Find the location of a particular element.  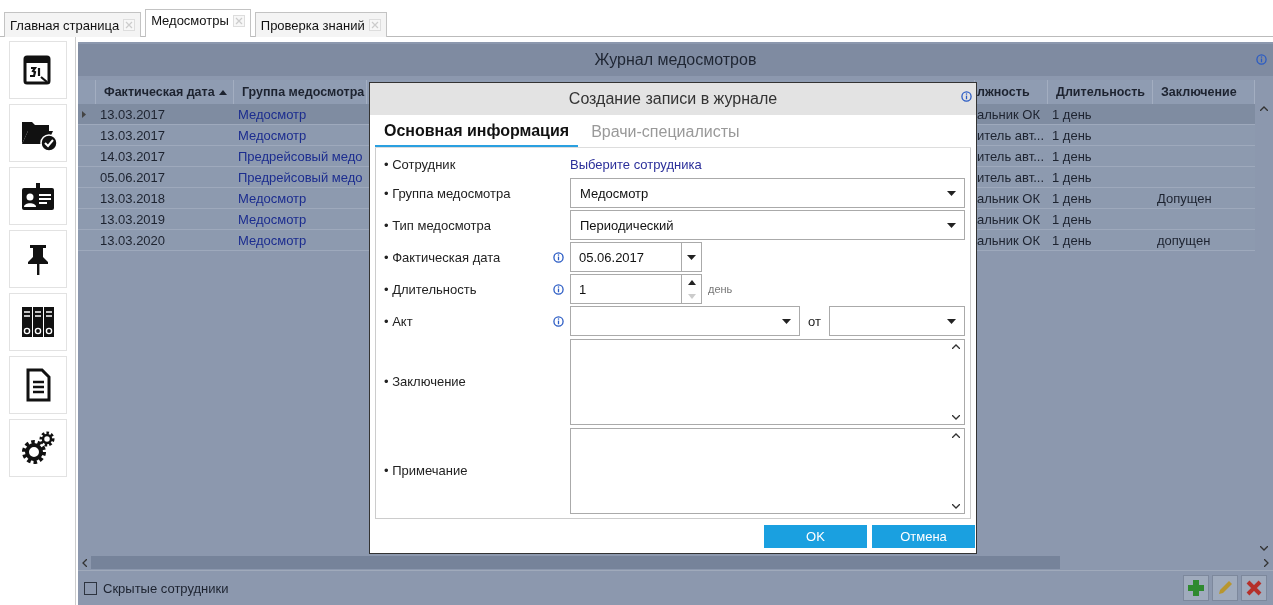

field-label: • Заключение is located at coordinates (425, 381).